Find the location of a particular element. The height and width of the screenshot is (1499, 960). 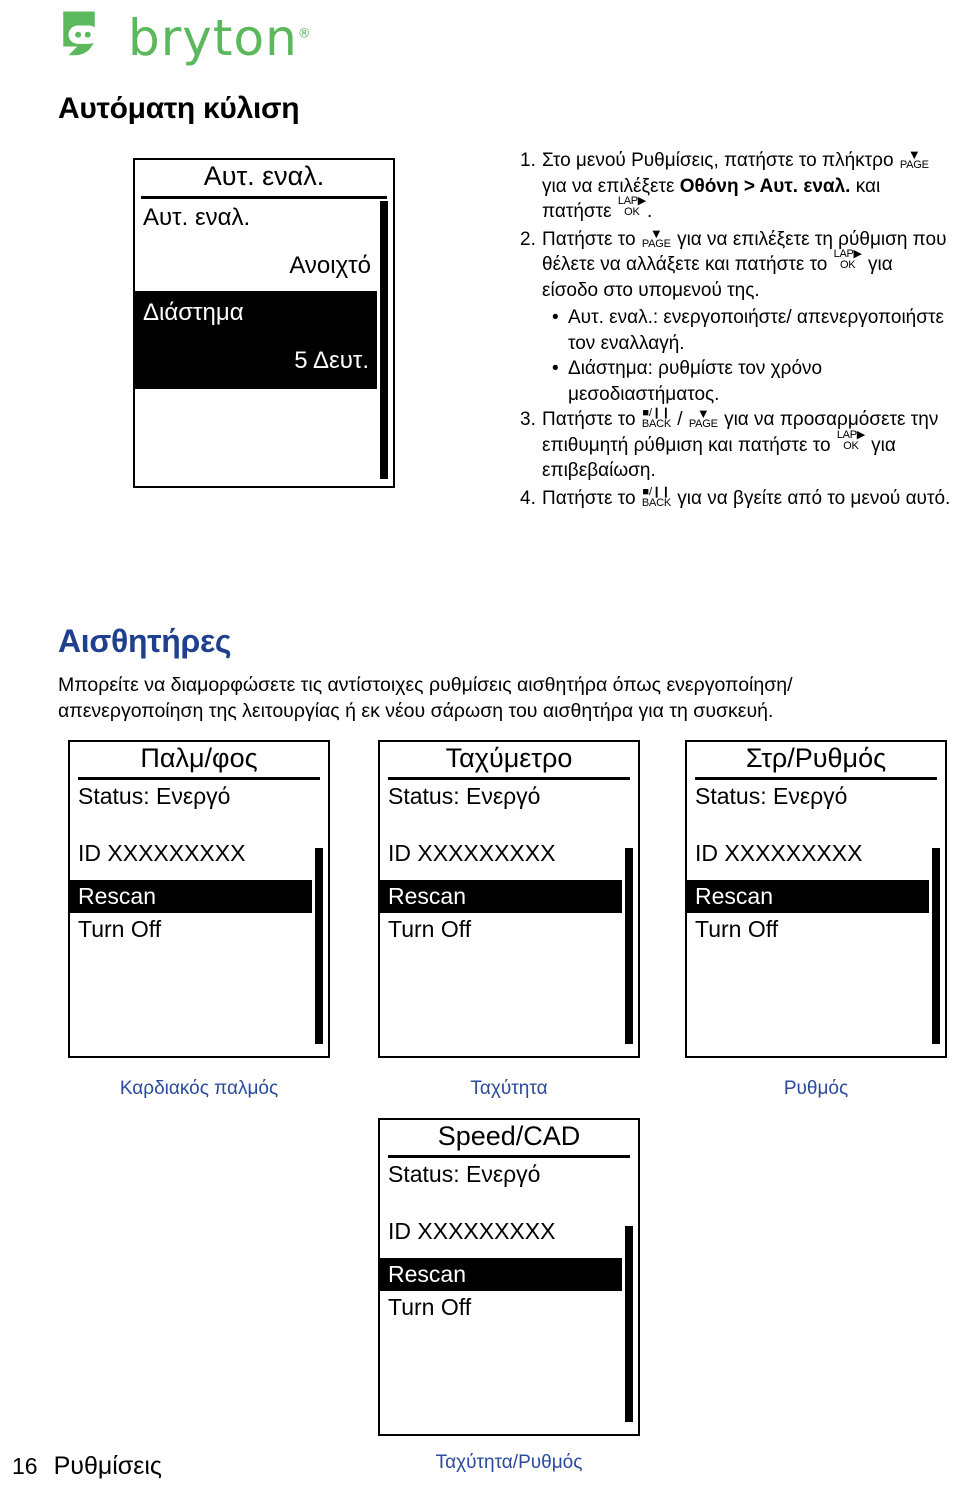

caption-speed: Ταχύτητα is located at coordinates (509, 1088).